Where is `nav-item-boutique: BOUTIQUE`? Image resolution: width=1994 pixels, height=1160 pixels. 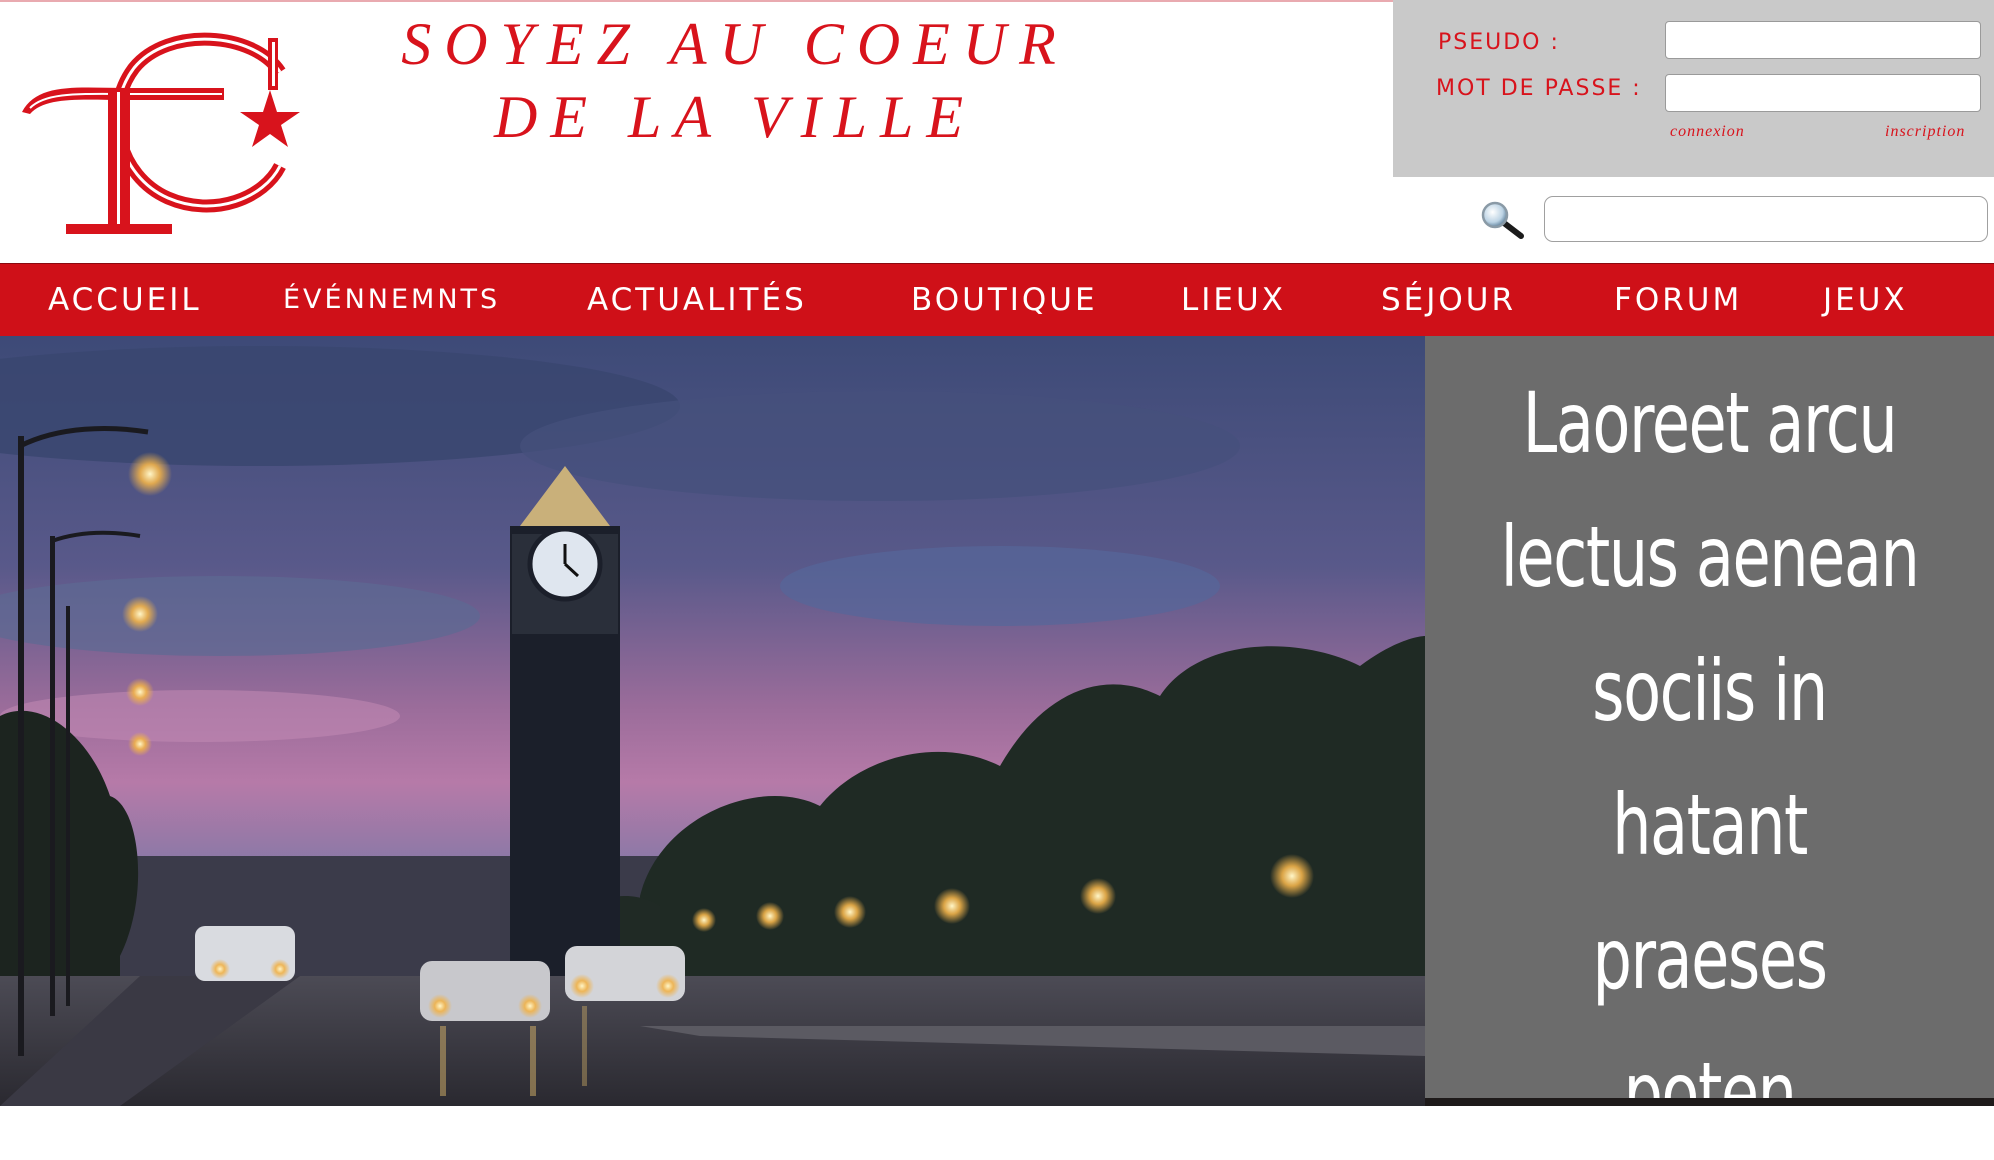
nav-item-boutique: BOUTIQUE is located at coordinates (1004, 300).